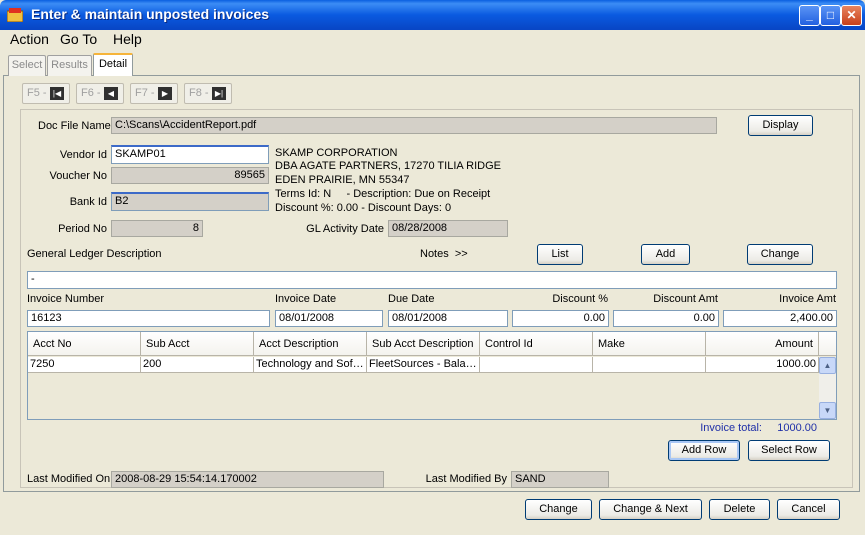 Image resolution: width=865 pixels, height=535 pixels. I want to click on doc-file-field: C:\Scans\AccidentReport.pdf, so click(414, 125).